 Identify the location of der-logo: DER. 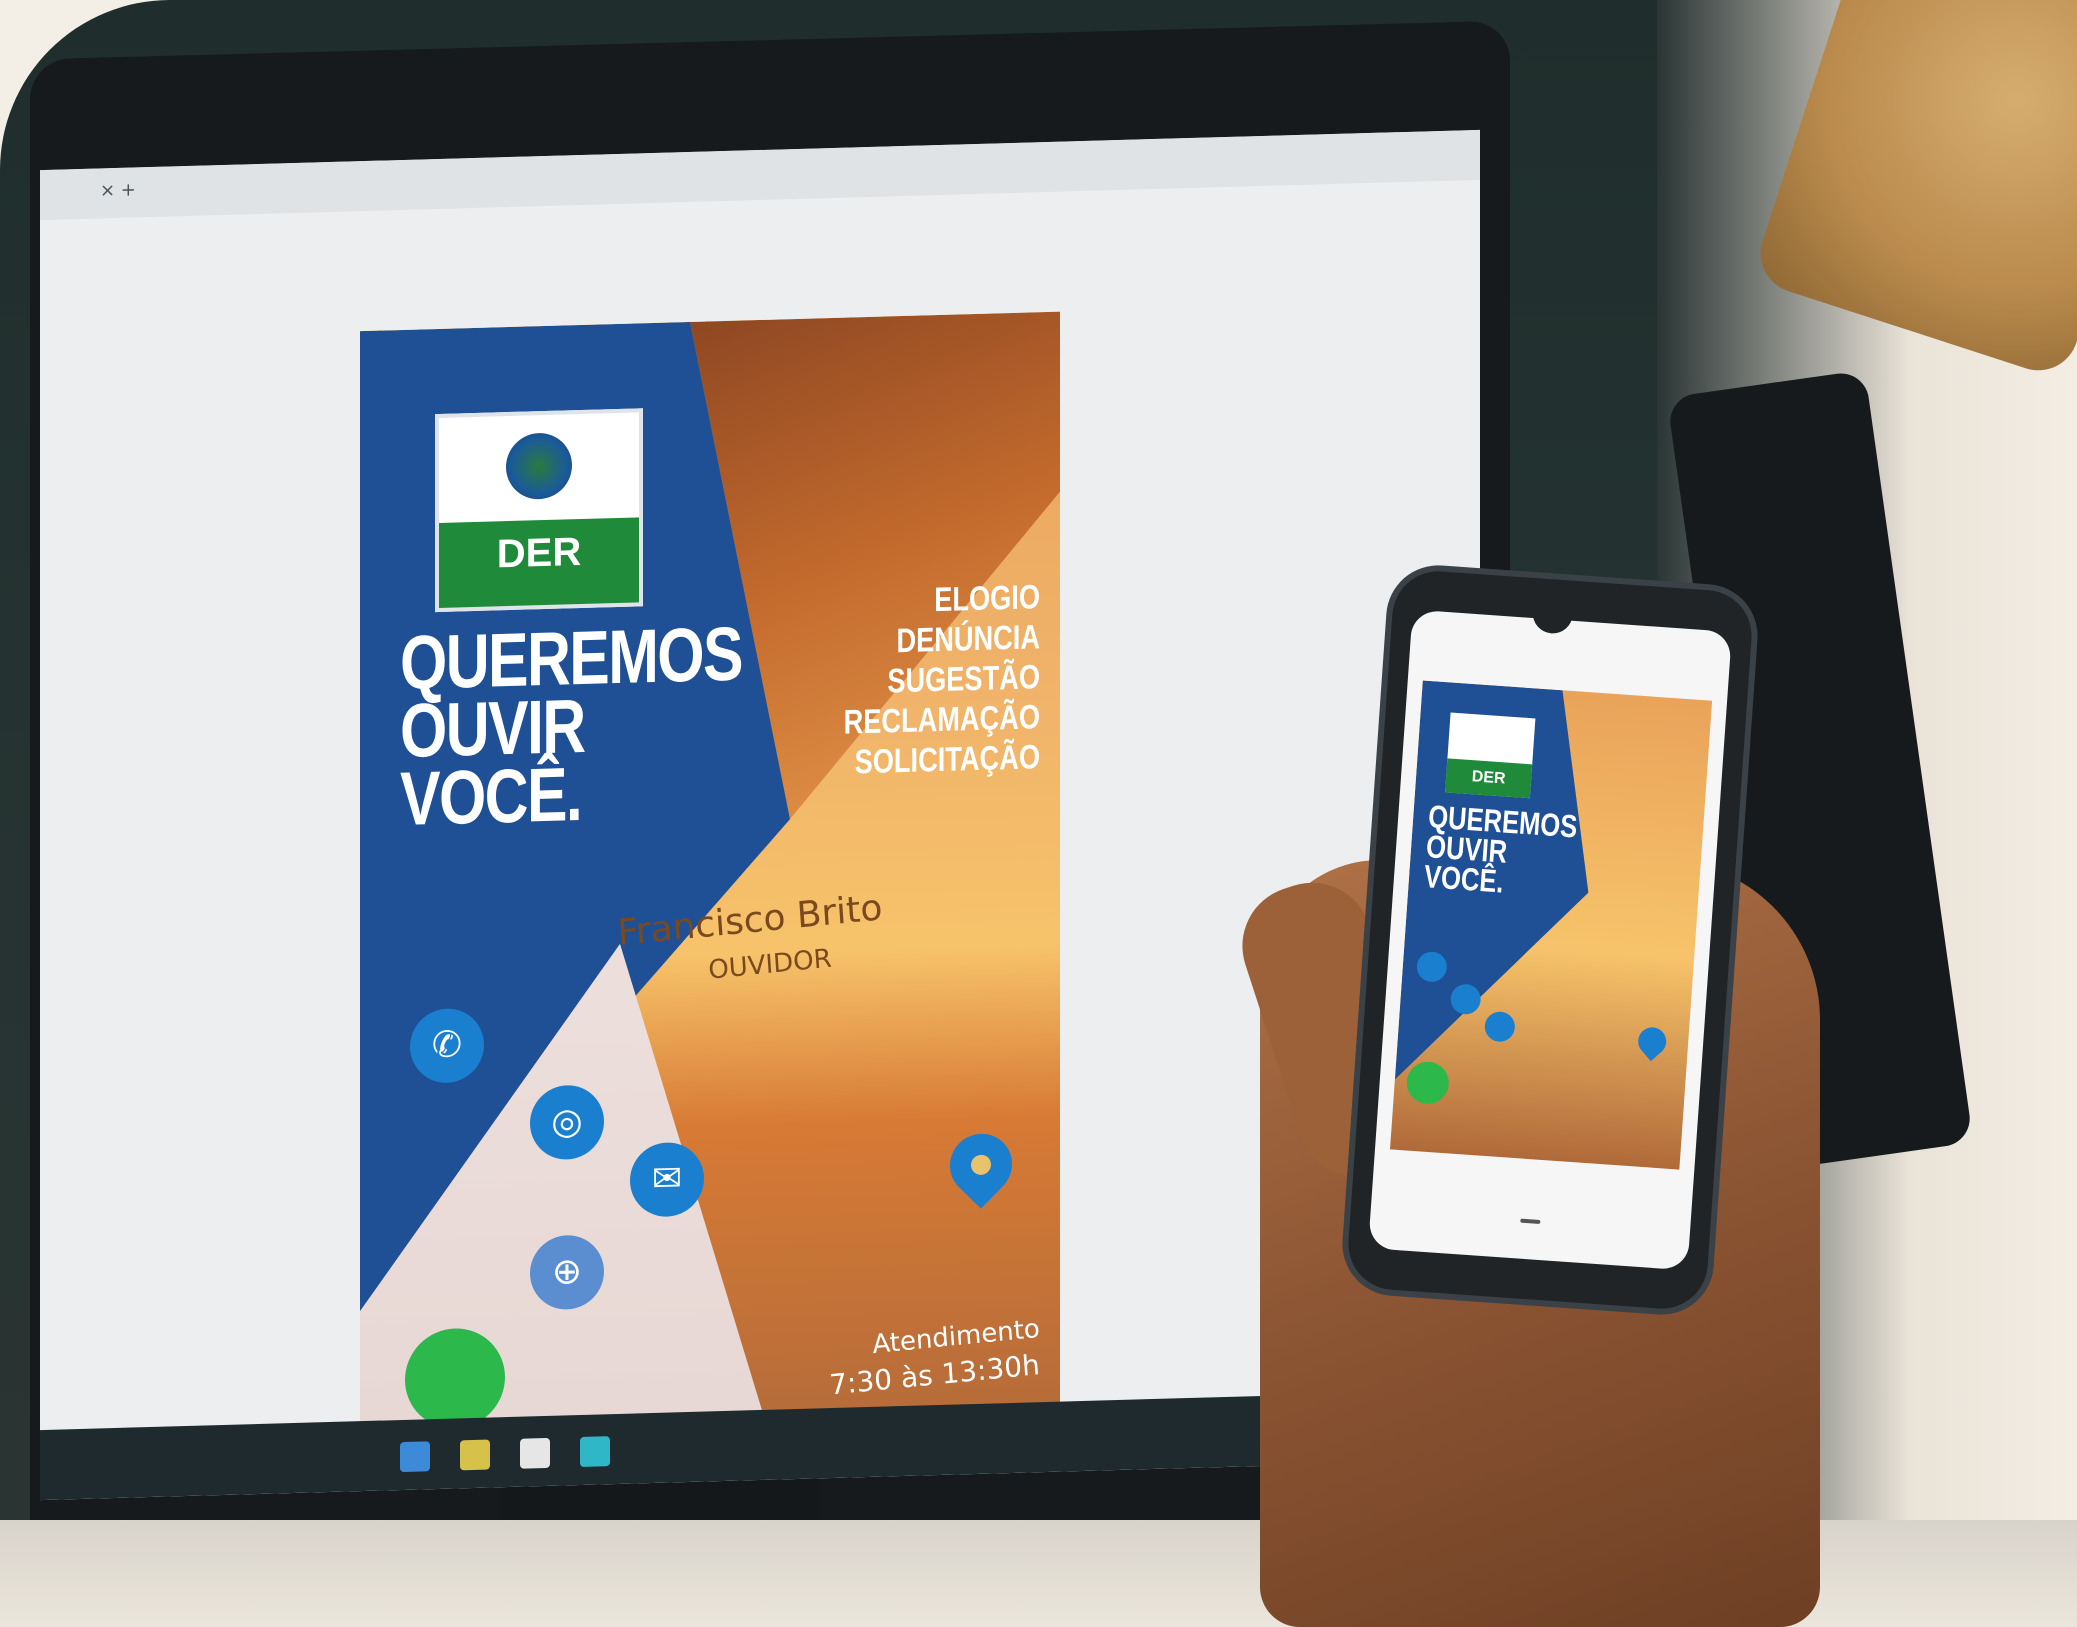
(539, 510).